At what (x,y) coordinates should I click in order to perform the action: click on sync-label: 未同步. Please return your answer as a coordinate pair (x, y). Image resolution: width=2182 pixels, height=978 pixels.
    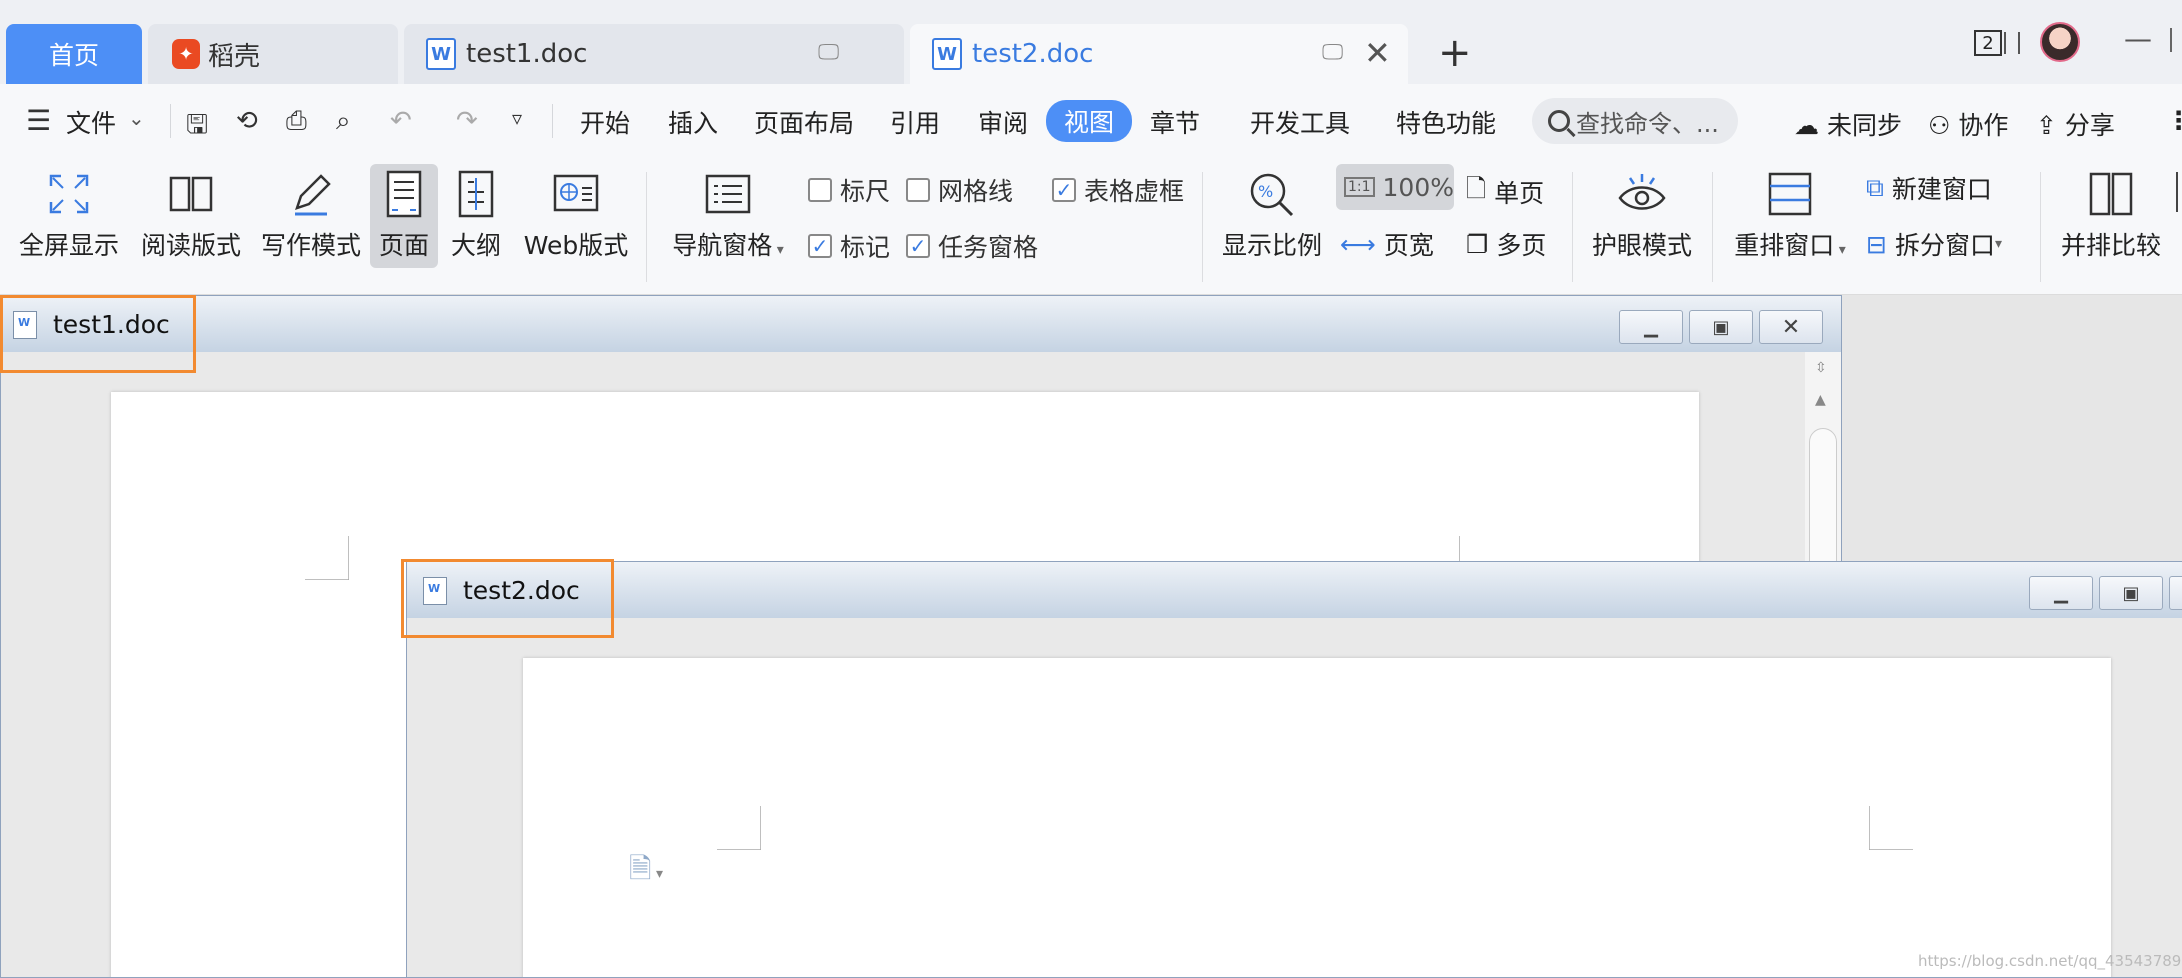
    Looking at the image, I should click on (1864, 125).